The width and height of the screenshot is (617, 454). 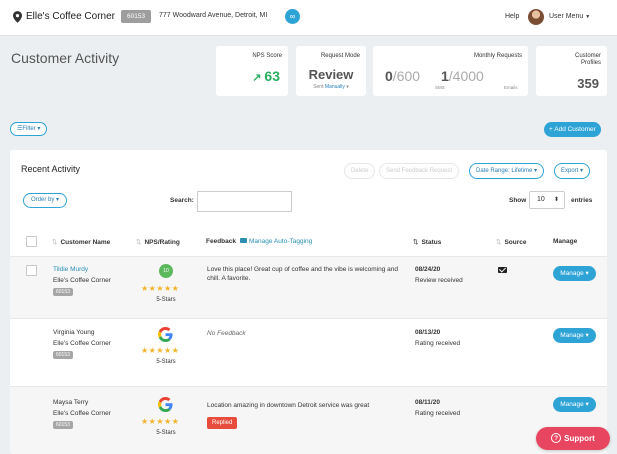 I want to click on avatar, so click(x=536, y=17).